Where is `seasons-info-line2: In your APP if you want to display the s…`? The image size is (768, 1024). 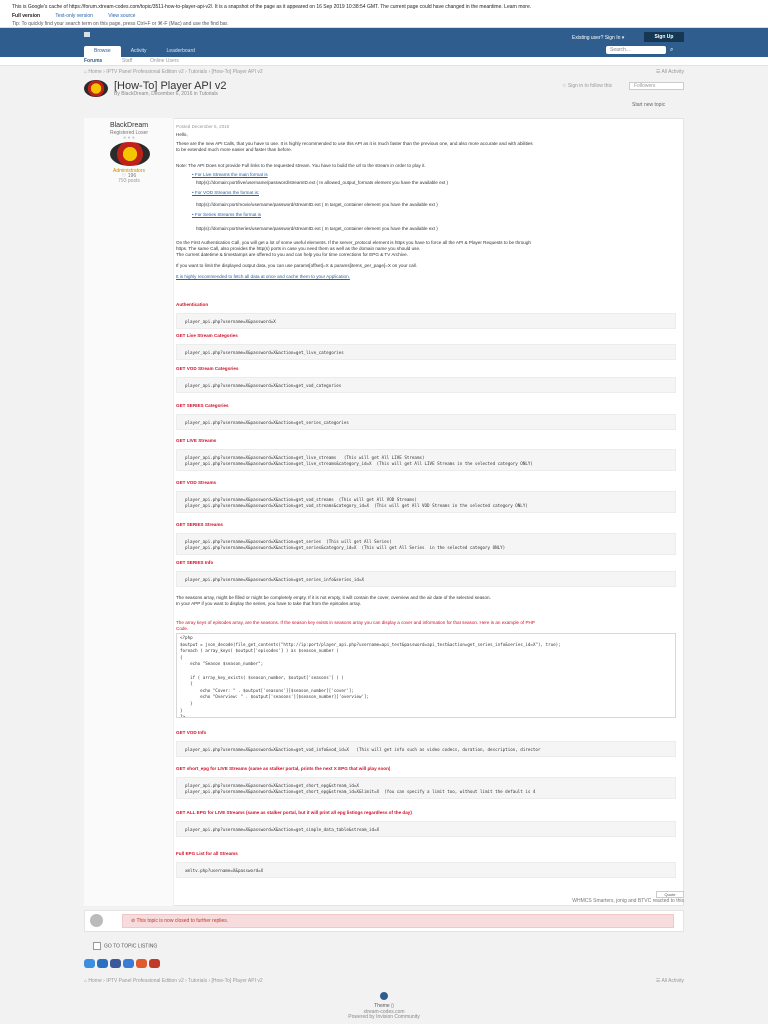
seasons-info-line2: In your APP if you want to display the s… is located at coordinates (268, 603).